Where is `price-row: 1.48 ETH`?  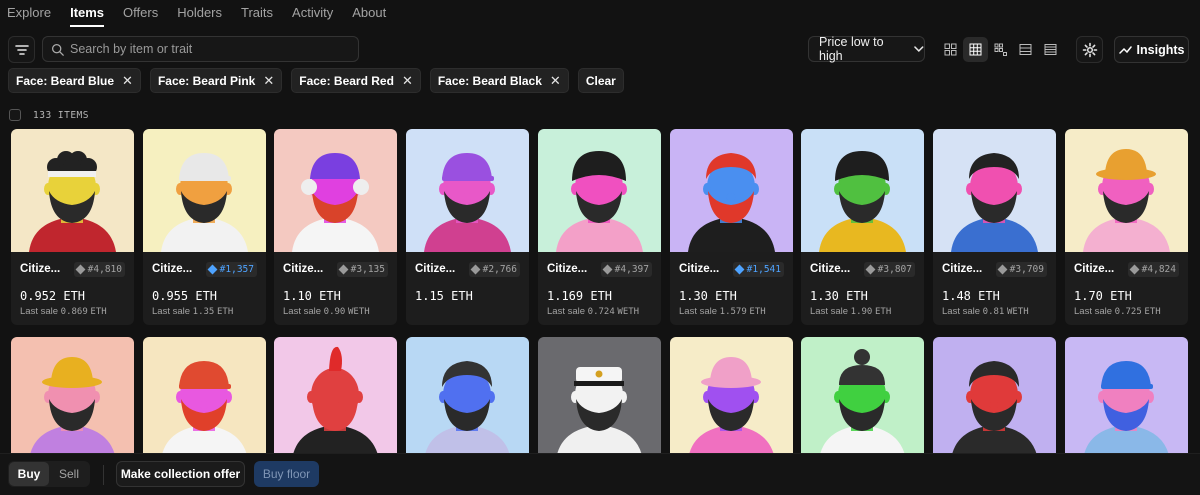
price-row: 1.48 ETH is located at coordinates (994, 296).